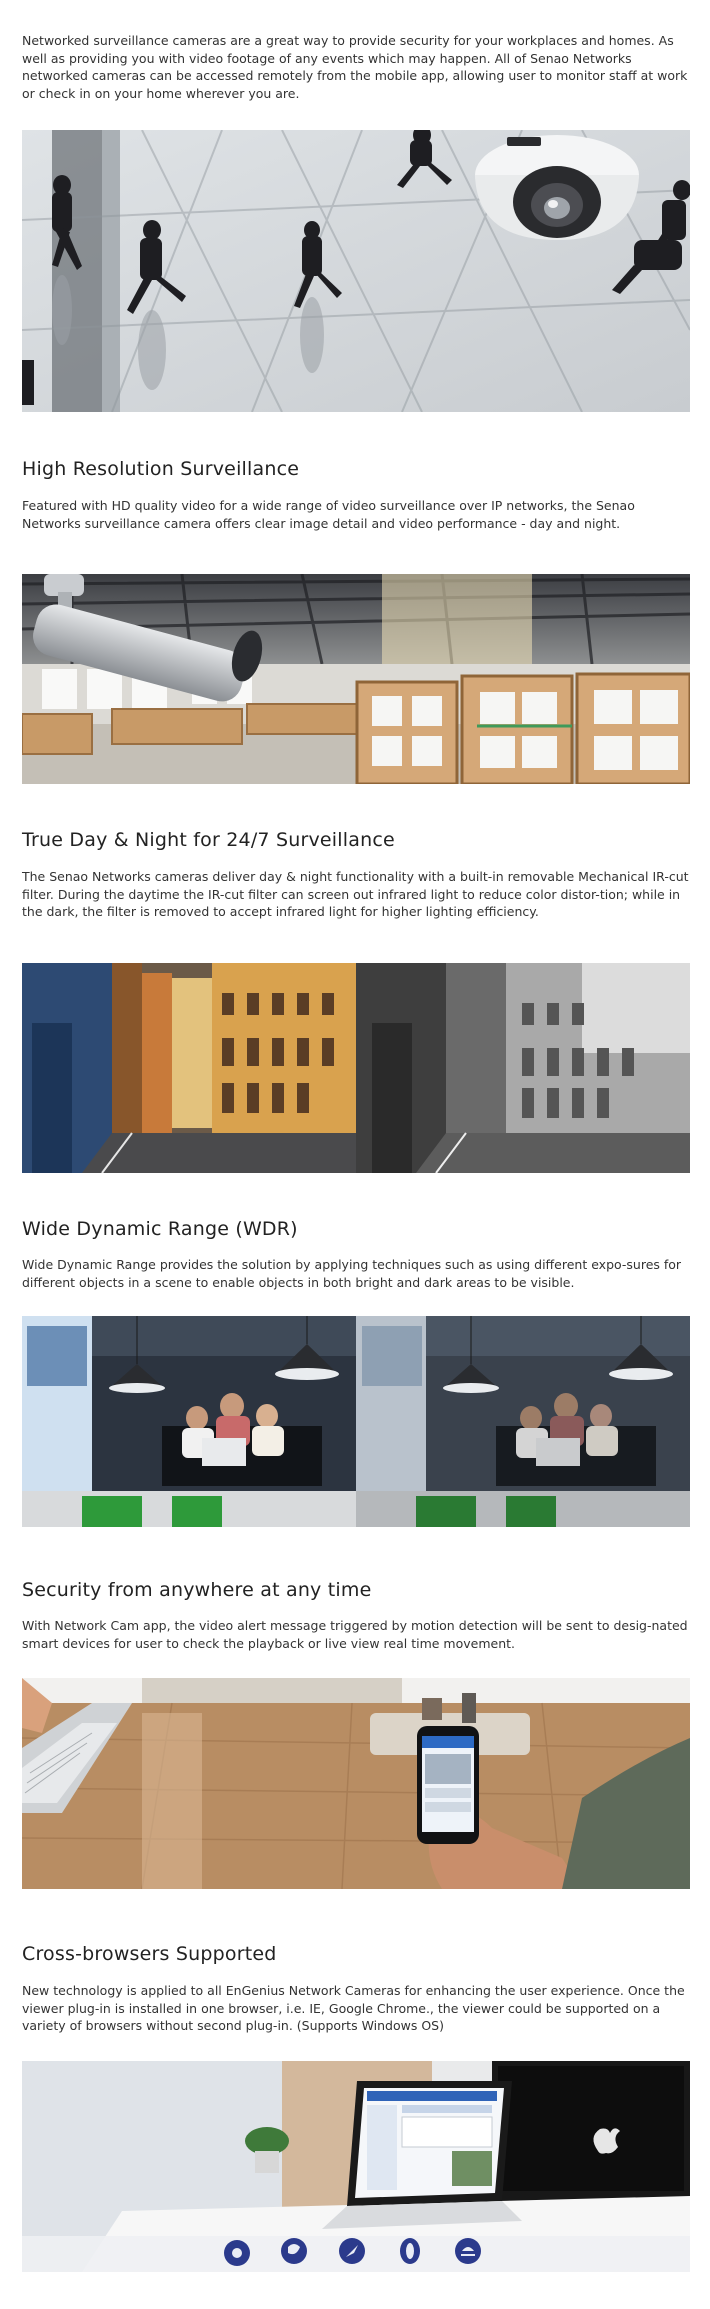  Describe the element at coordinates (149, 1954) in the screenshot. I see `section-title-cross-browsers: Cross-browsers Supported` at that location.